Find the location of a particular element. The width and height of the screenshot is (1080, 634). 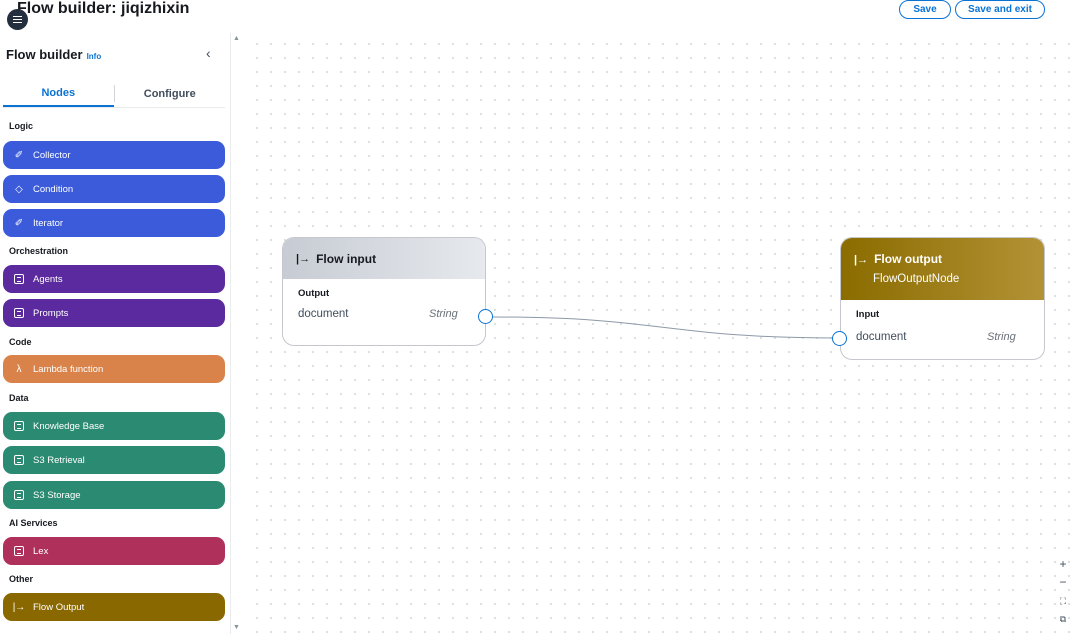

node-item-lambda-function: λ Lambda function is located at coordinates (114, 369).